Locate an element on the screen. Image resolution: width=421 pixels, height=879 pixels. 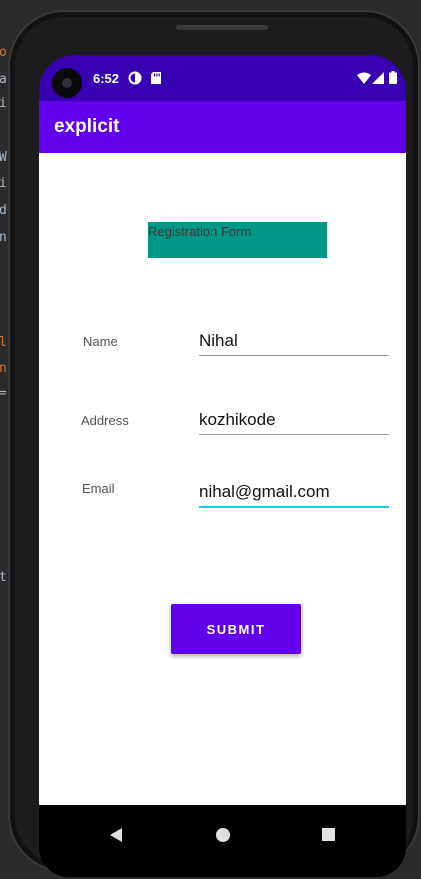
address-field is located at coordinates (294, 420).